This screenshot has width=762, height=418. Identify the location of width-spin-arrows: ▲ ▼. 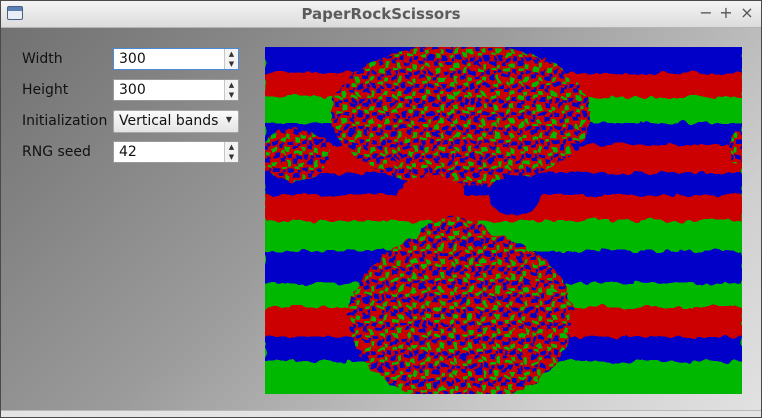
(231, 59).